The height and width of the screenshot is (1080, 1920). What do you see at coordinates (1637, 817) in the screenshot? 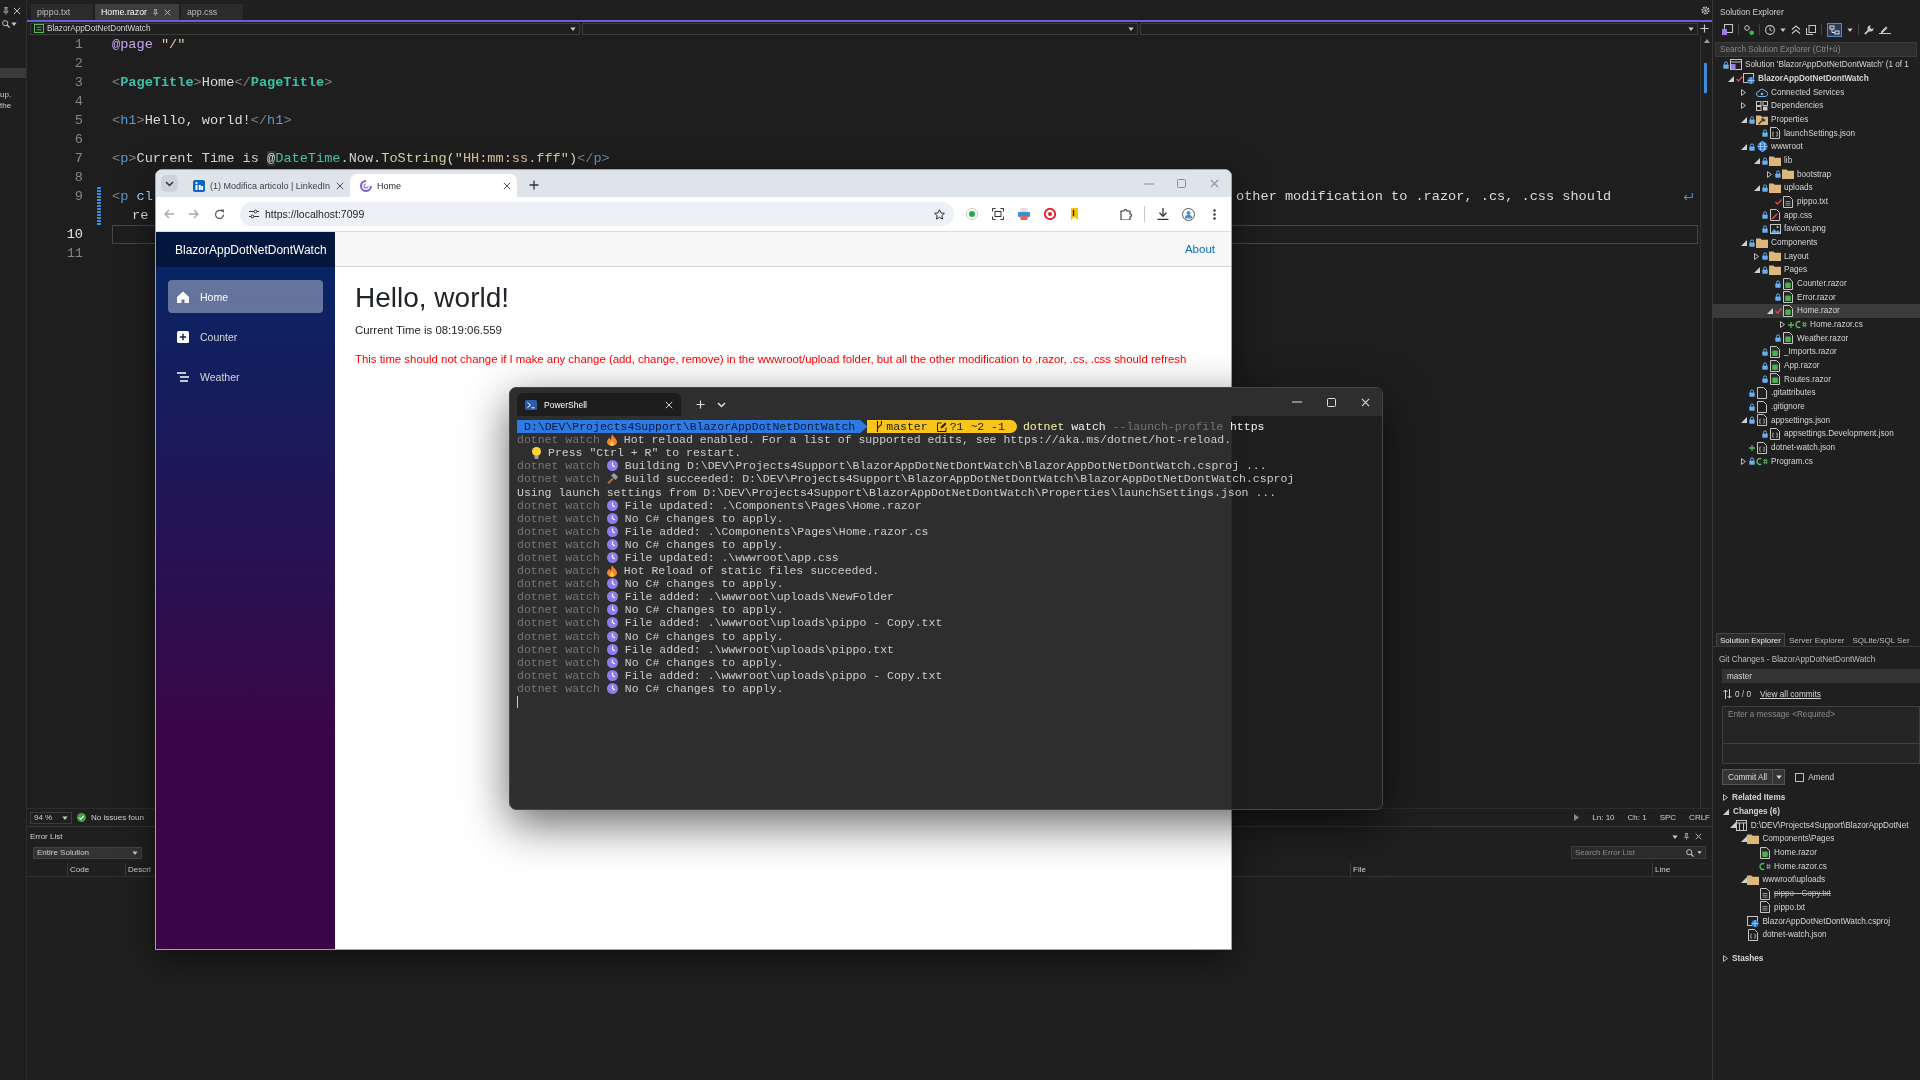
I see `column-indicator: Ch: 1` at bounding box center [1637, 817].